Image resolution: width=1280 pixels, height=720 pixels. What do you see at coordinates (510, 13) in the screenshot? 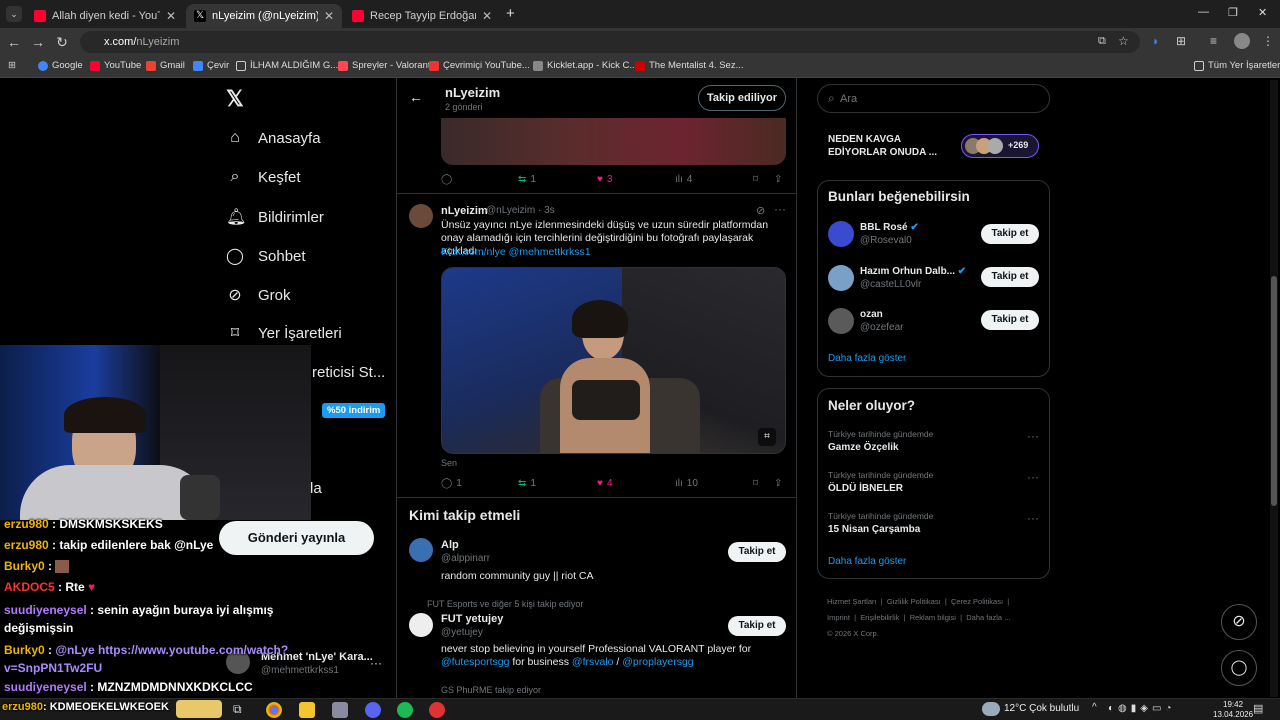
I see `new-tab-button: +` at bounding box center [510, 13].